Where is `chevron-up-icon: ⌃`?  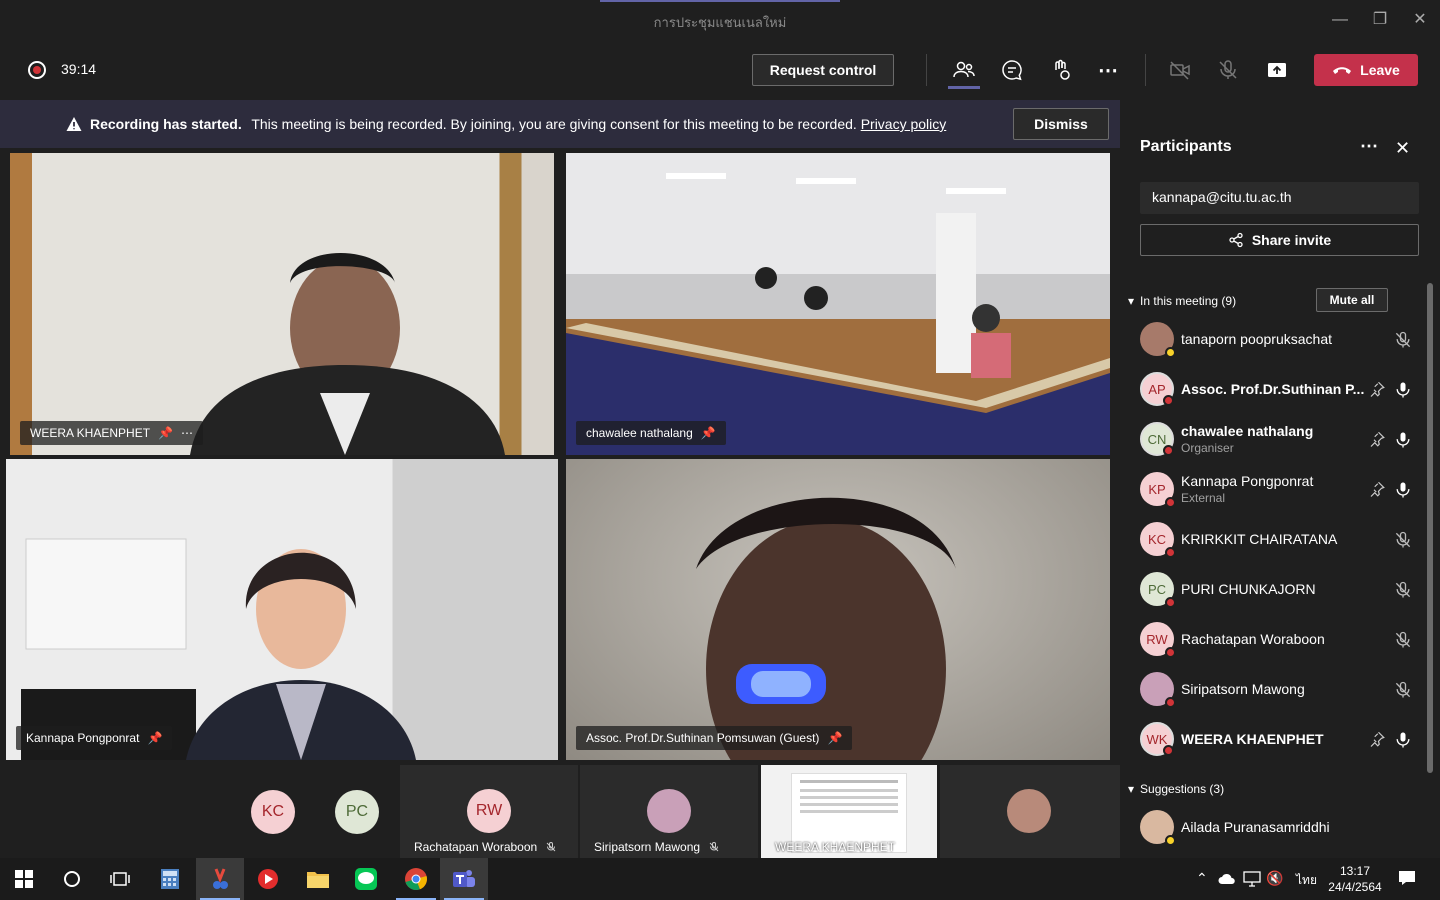 chevron-up-icon: ⌃ is located at coordinates (1202, 878).